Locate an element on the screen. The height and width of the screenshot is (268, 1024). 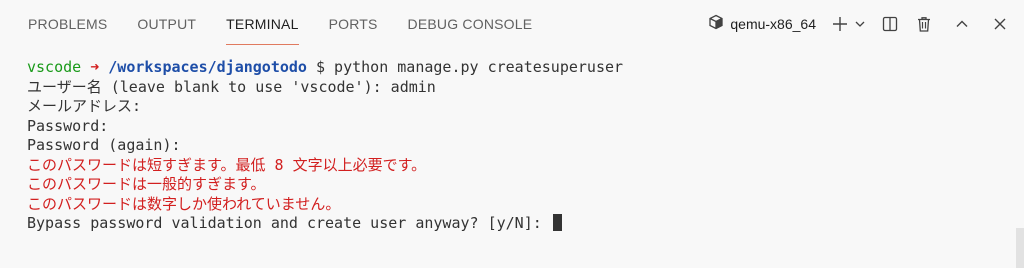
chevron-down-icon is located at coordinates (860, 24).